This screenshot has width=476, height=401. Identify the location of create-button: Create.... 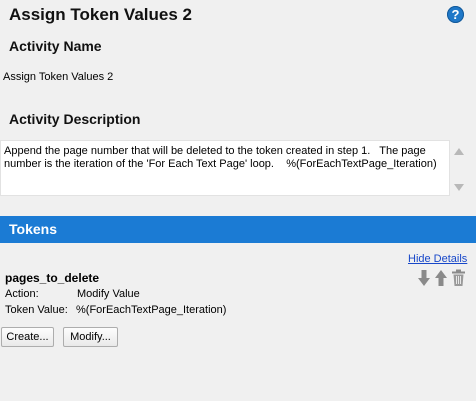
(27, 337).